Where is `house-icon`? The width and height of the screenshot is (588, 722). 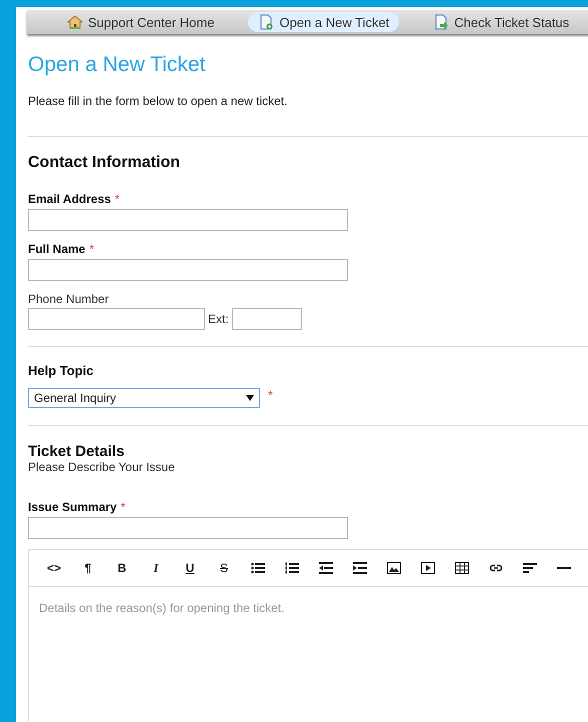
house-icon is located at coordinates (75, 22).